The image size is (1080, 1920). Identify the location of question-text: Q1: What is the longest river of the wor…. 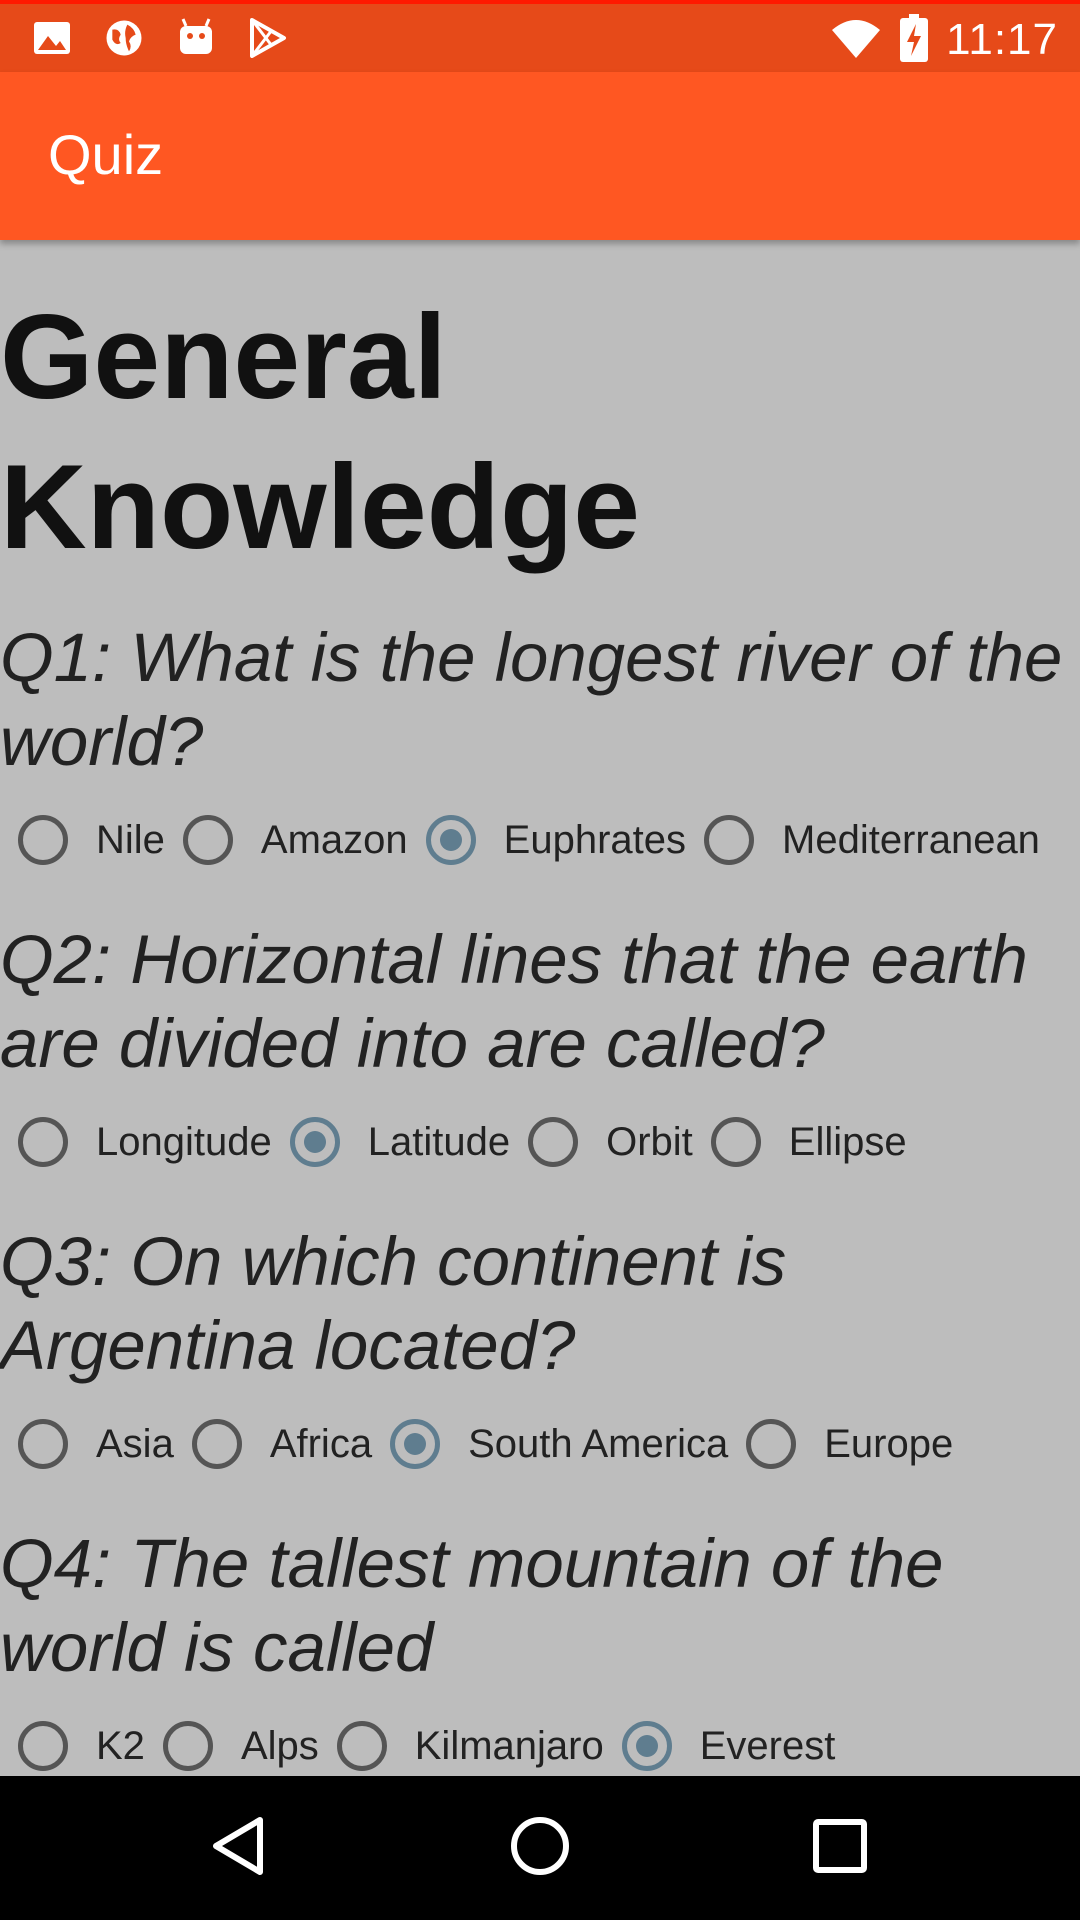
(531, 699).